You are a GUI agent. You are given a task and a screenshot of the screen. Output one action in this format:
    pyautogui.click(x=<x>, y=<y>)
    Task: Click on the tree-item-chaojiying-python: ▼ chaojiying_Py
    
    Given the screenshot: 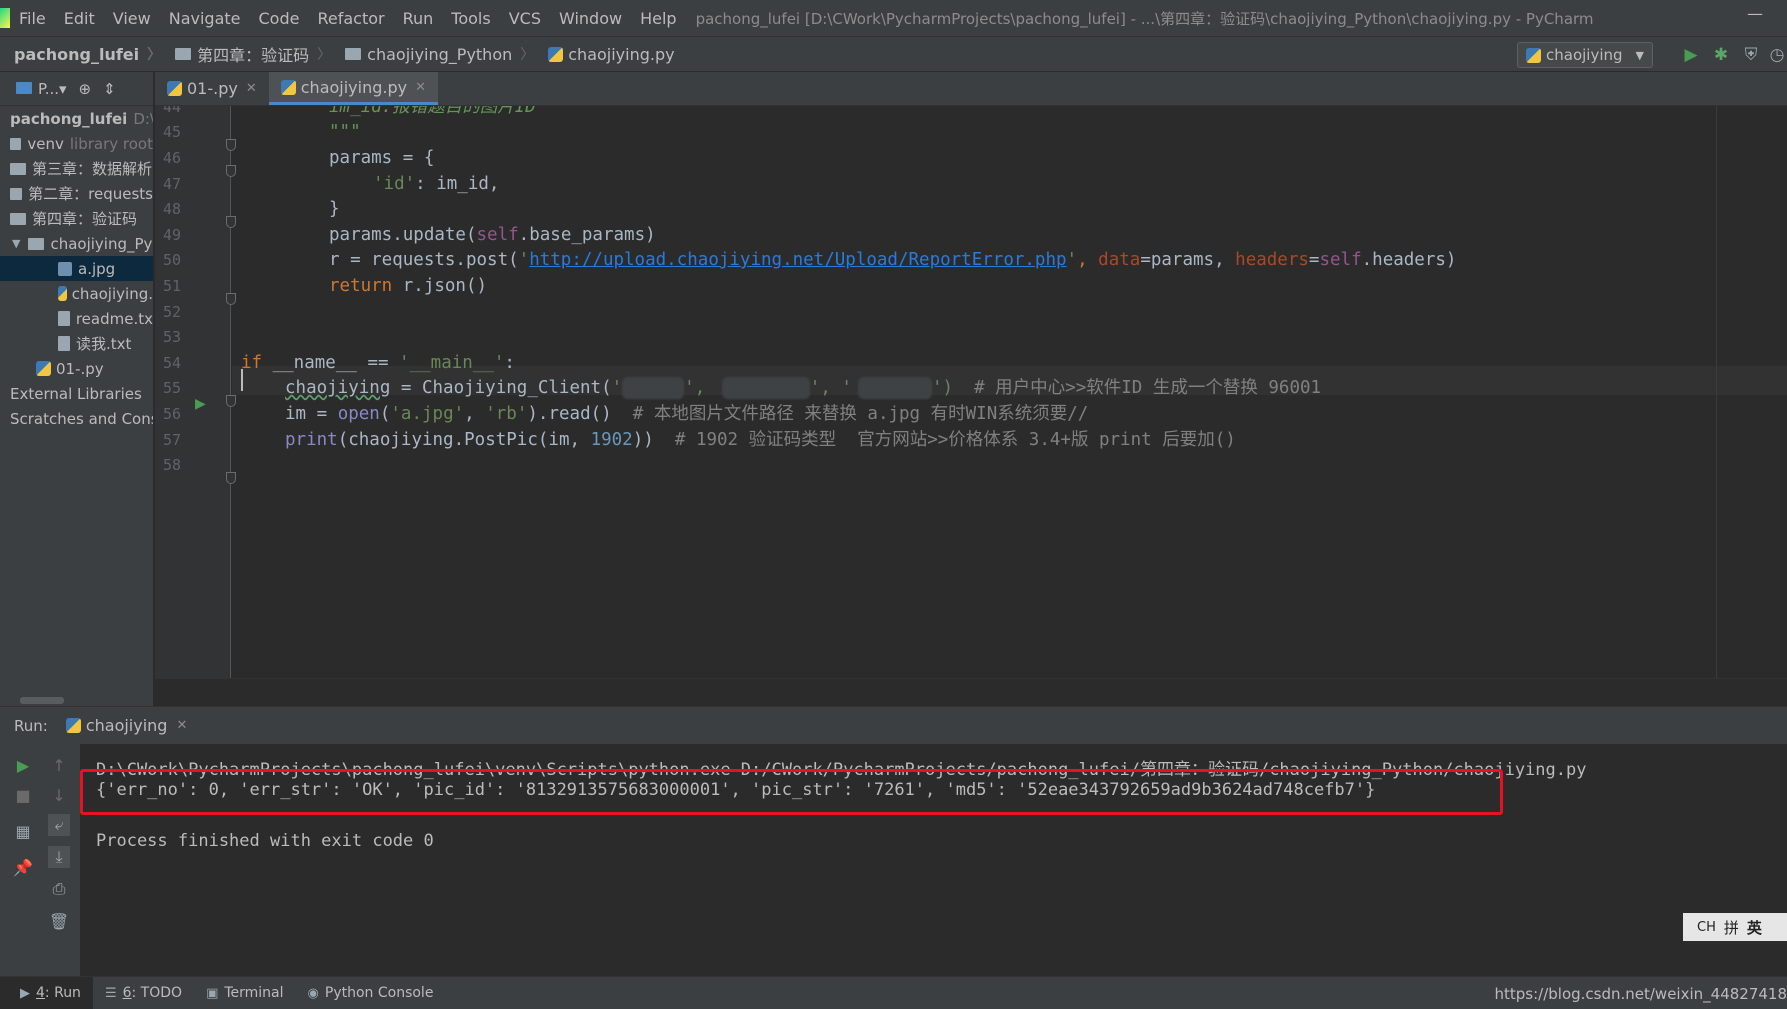 What is the action you would take?
    pyautogui.click(x=76, y=243)
    